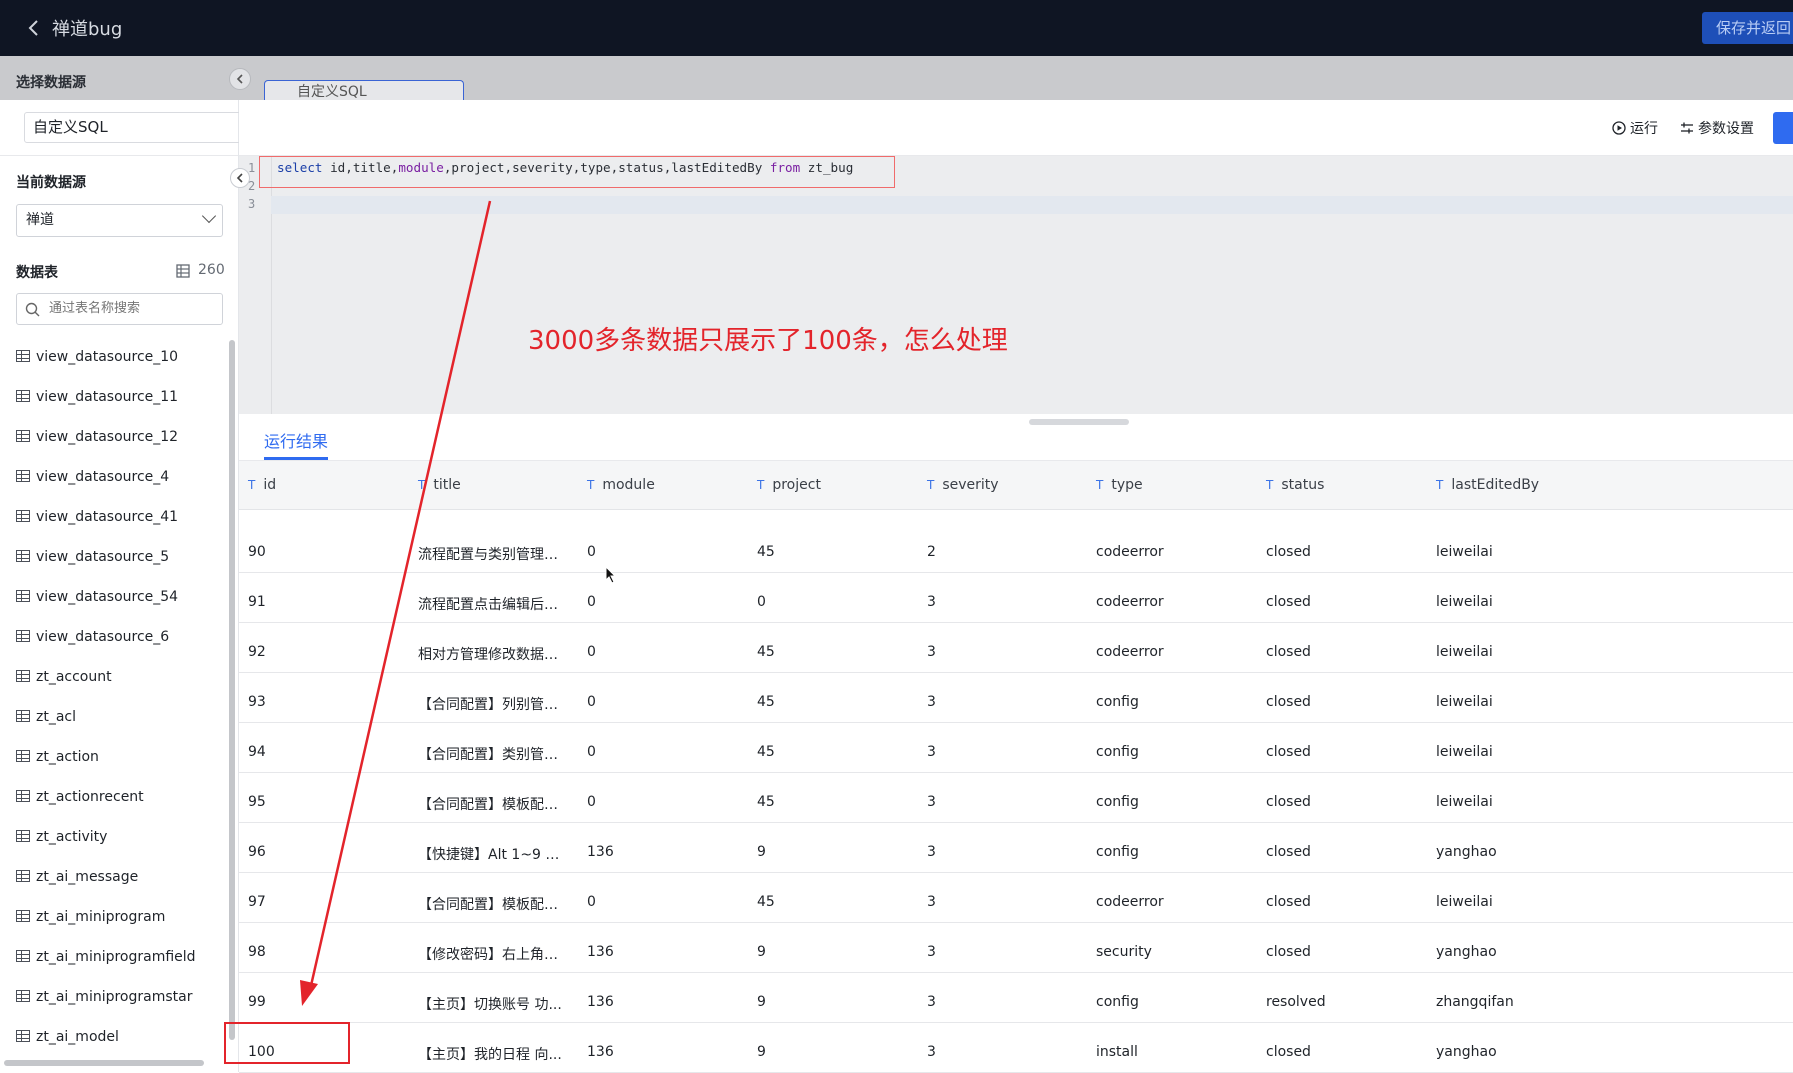 Image resolution: width=1793 pixels, height=1073 pixels. Describe the element at coordinates (101, 917) in the screenshot. I see `sidebar-table-label: zt_ai_miniprogram` at that location.